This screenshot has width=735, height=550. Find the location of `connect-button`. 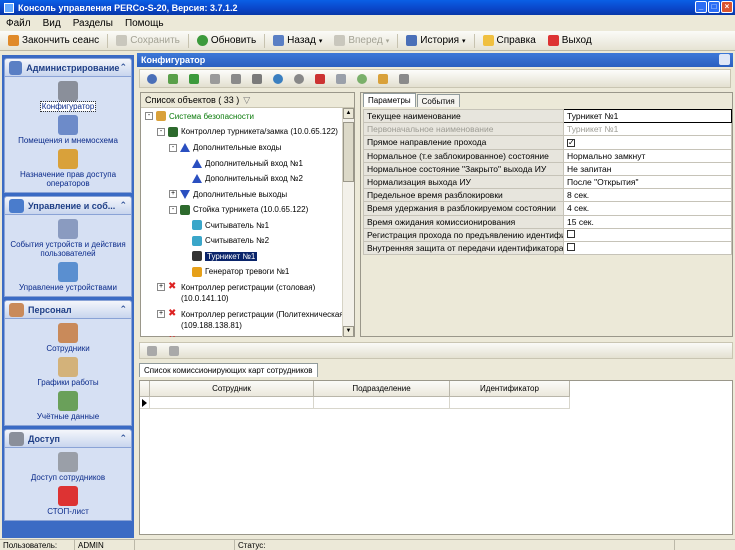

connect-button is located at coordinates (194, 79).